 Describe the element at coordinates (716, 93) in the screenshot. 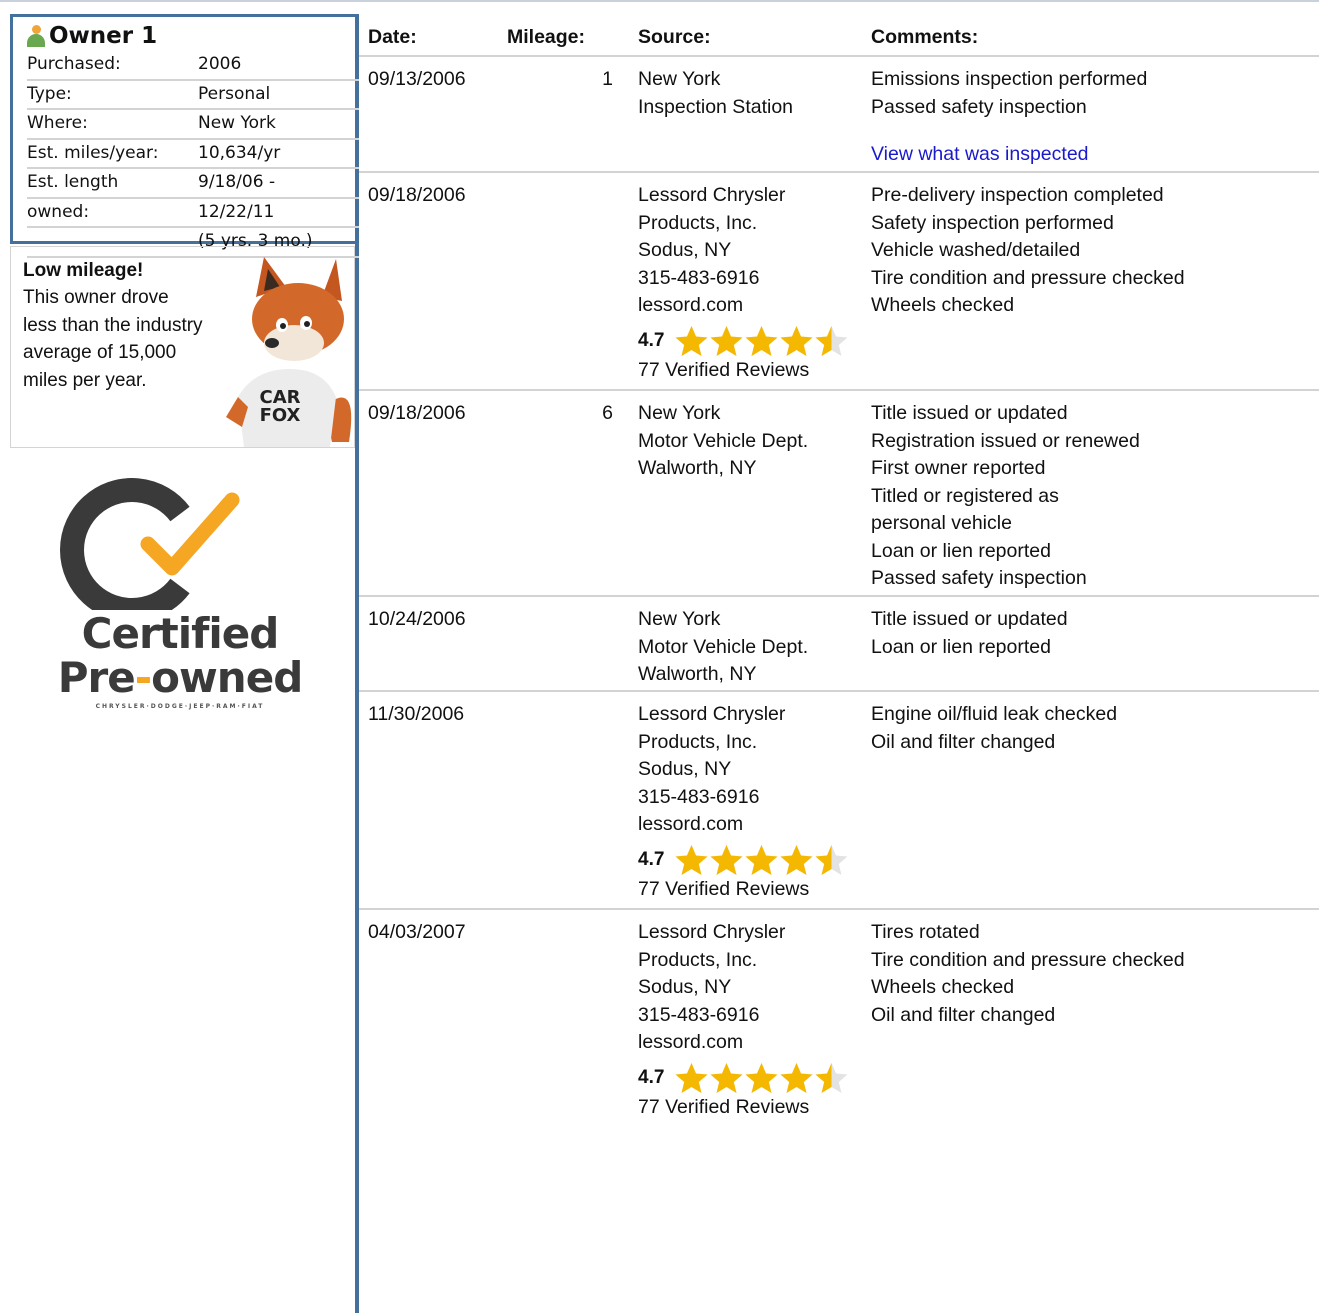

I see `row-source: New York Inspection Station` at that location.